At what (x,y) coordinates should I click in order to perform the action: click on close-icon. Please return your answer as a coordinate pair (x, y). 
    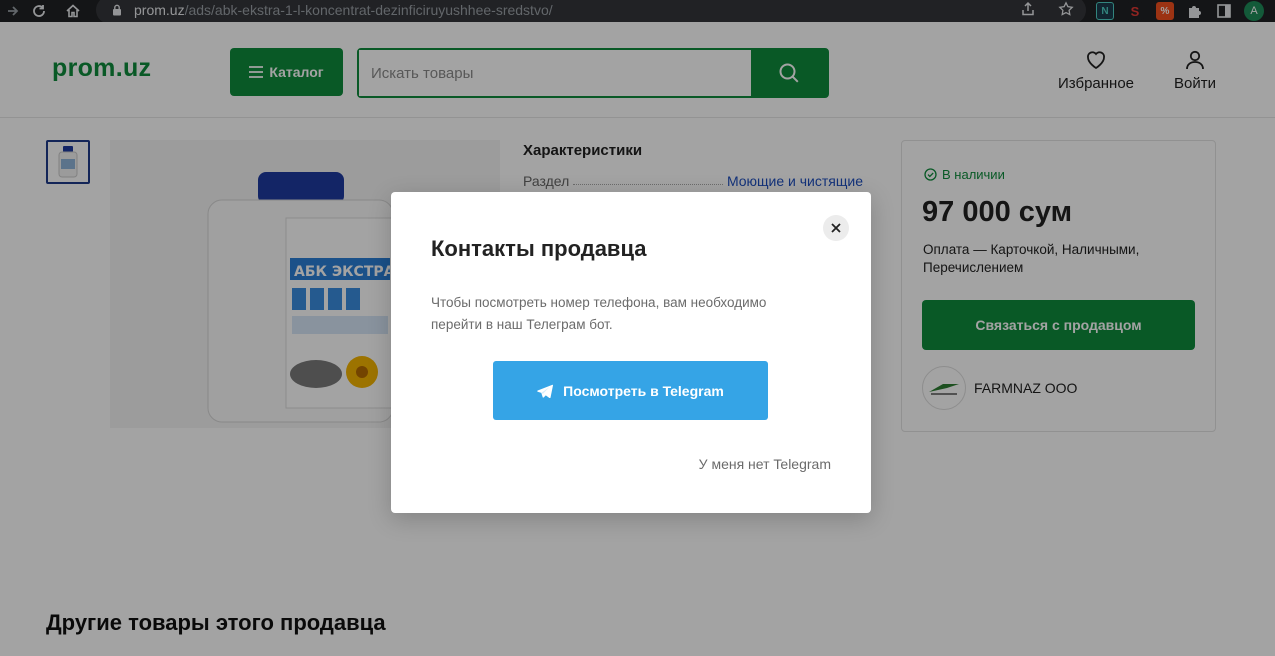
    Looking at the image, I should click on (836, 228).